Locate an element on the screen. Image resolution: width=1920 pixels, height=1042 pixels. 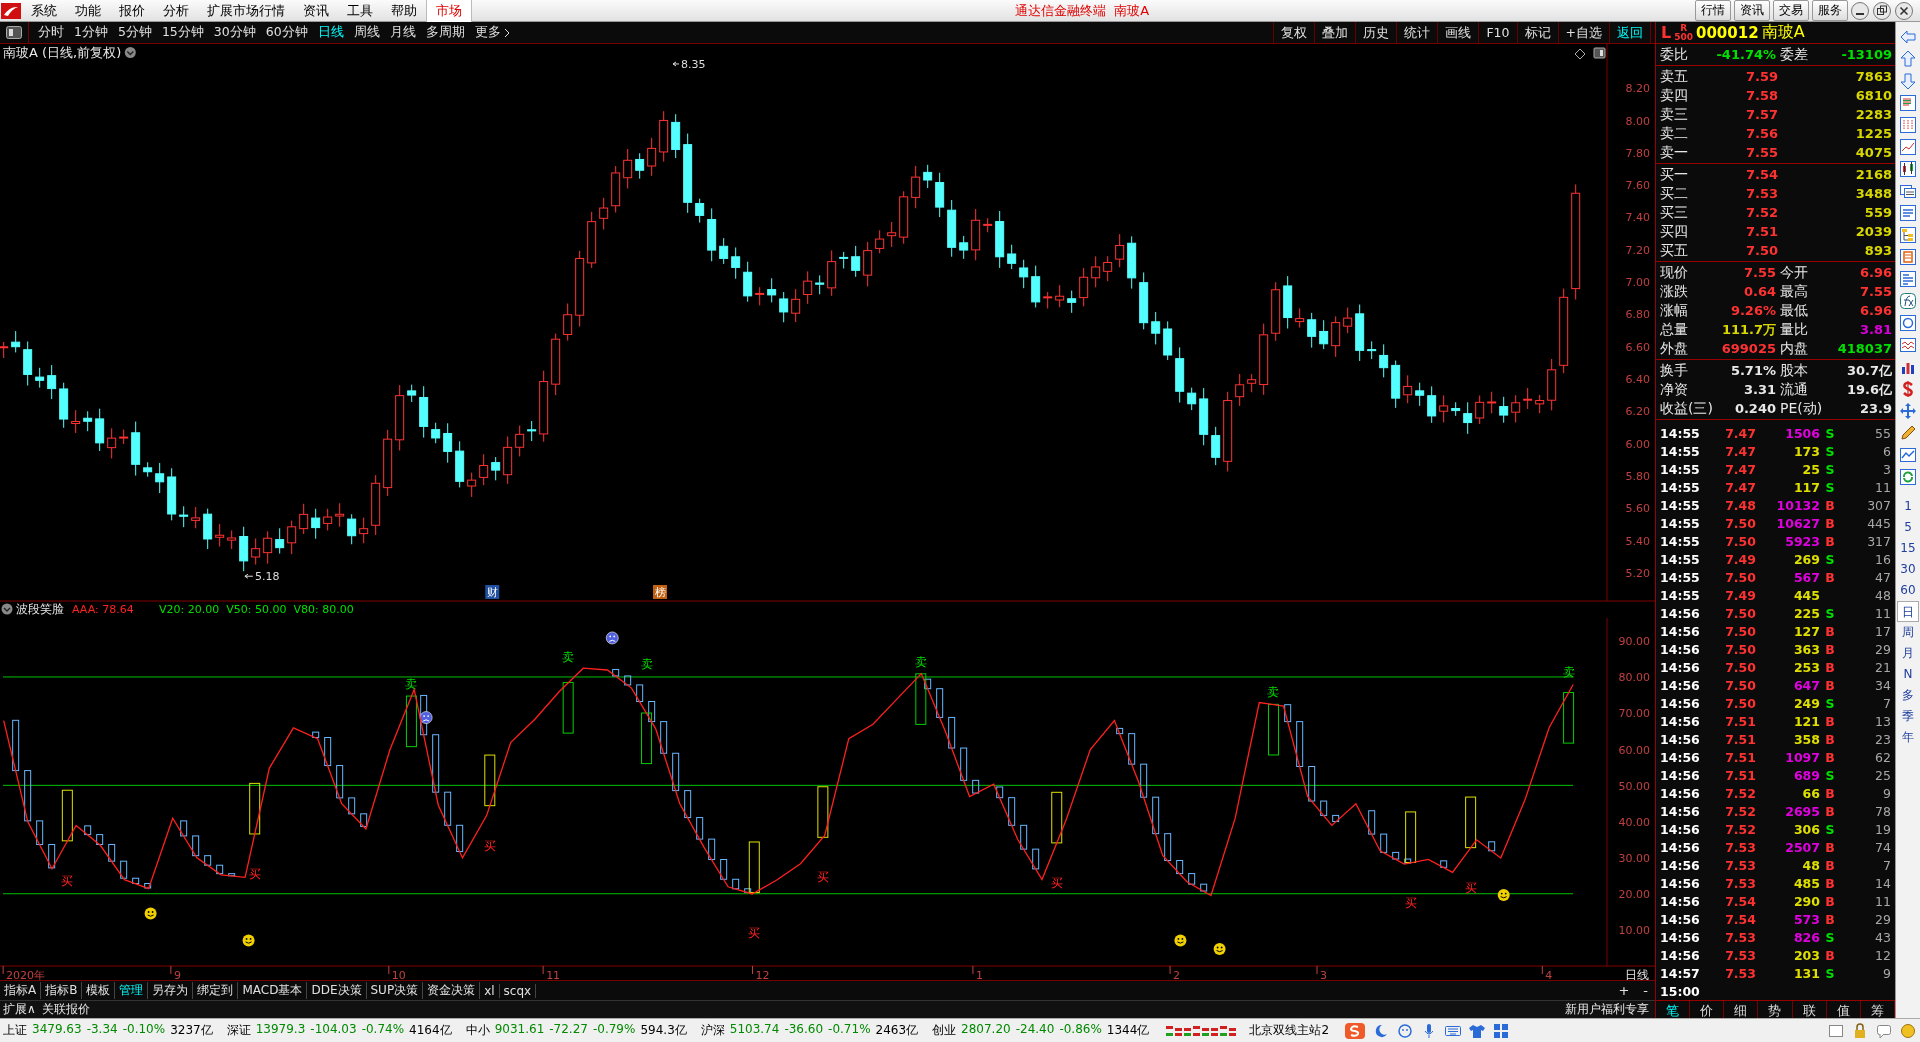
period-button: 周 is located at coordinates (1908, 632).